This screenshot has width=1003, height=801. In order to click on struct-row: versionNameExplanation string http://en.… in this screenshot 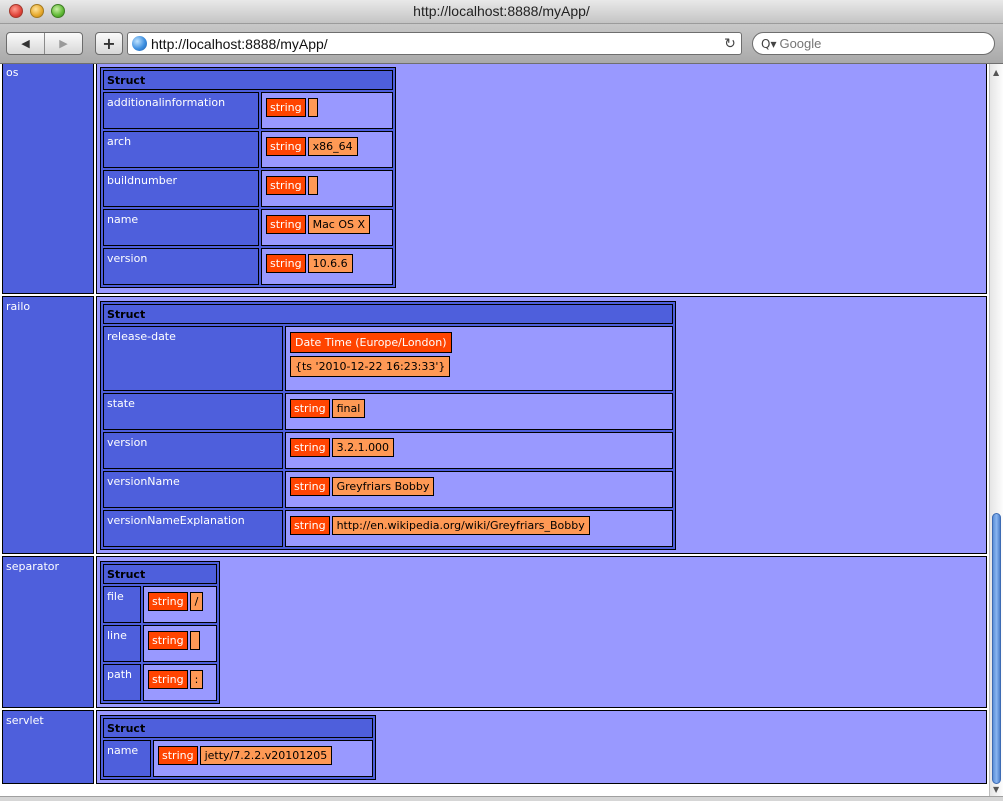, I will do `click(388, 528)`.